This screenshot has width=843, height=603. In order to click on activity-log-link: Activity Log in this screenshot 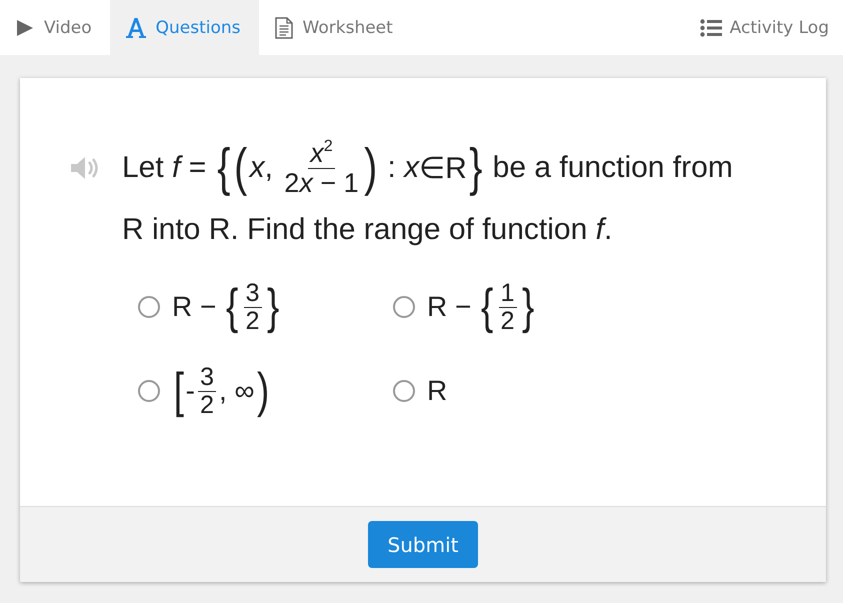, I will do `click(779, 28)`.